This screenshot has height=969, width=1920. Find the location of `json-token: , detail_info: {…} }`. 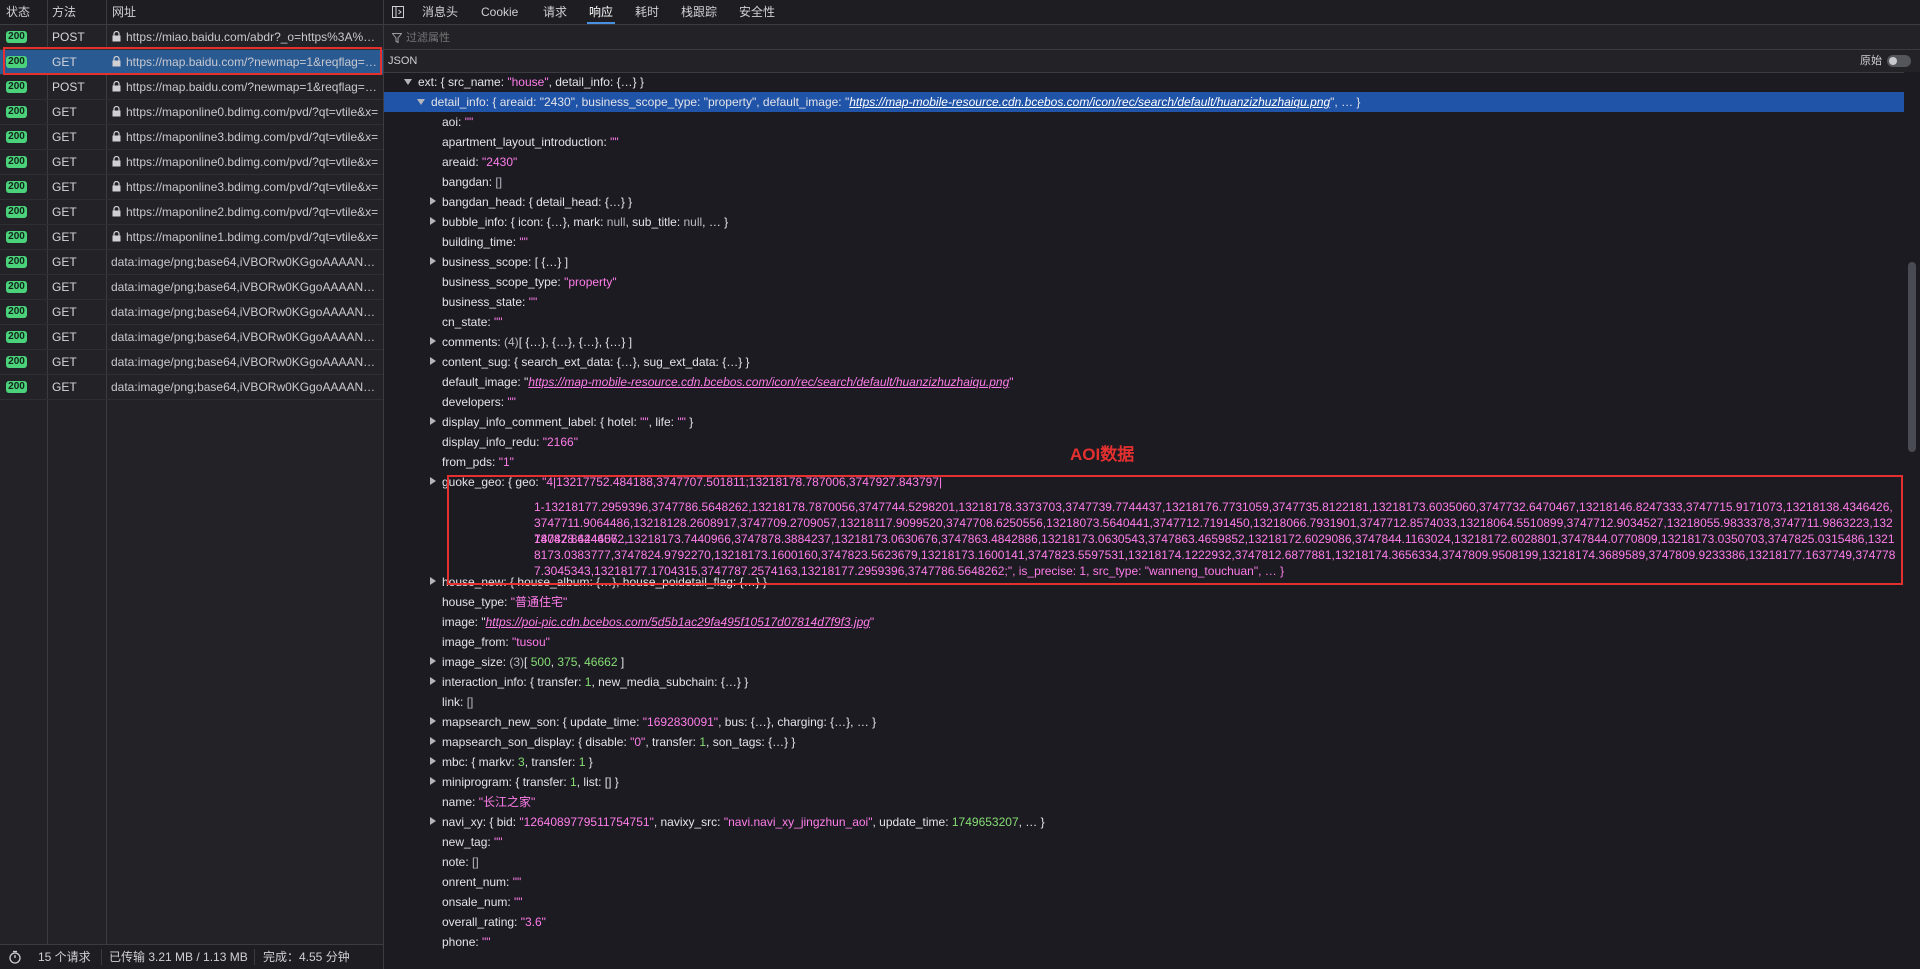

json-token: , detail_info: {…} } is located at coordinates (596, 82).